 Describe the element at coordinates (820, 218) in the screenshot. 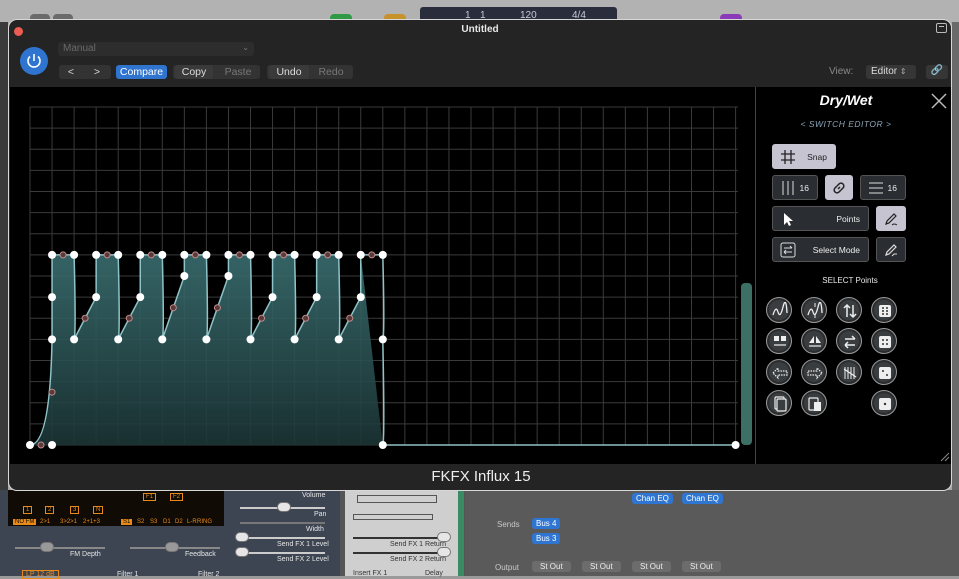

I see `points-mode-button: Points` at that location.